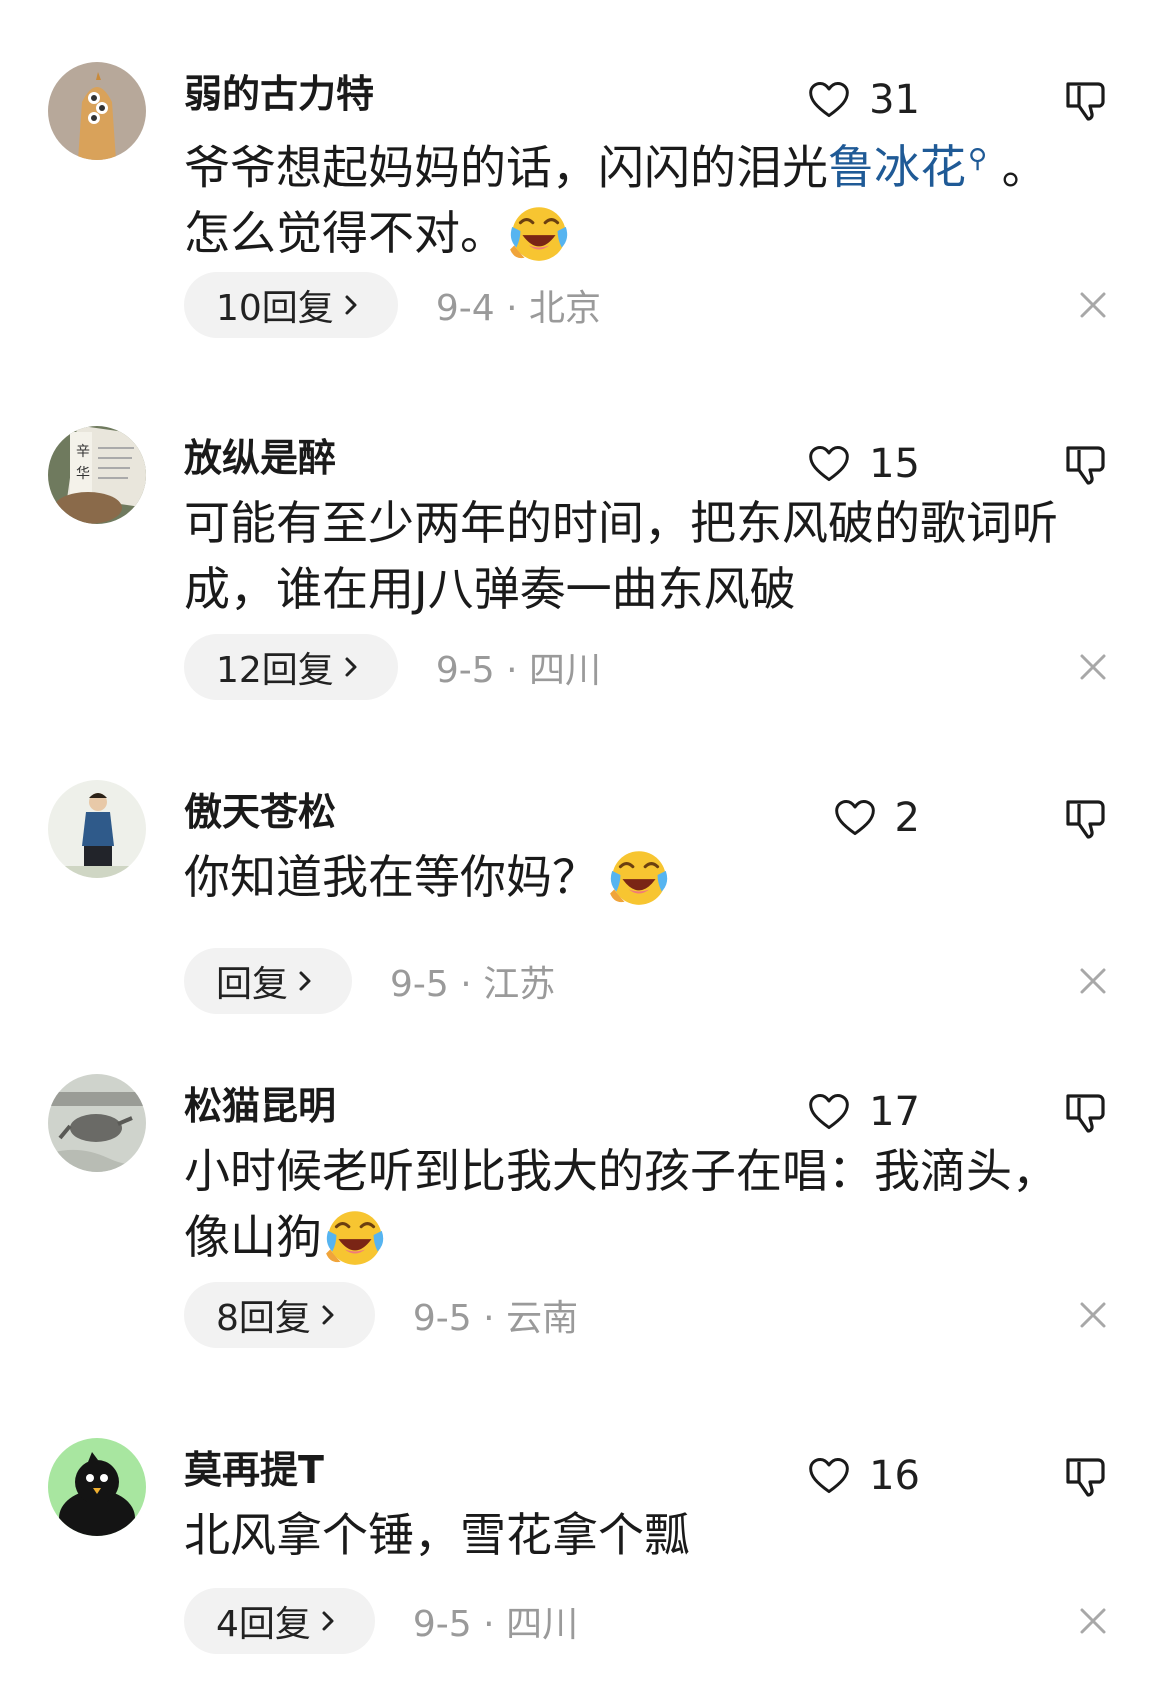  What do you see at coordinates (897, 167) in the screenshot?
I see `search-link-text: 鲁冰花` at bounding box center [897, 167].